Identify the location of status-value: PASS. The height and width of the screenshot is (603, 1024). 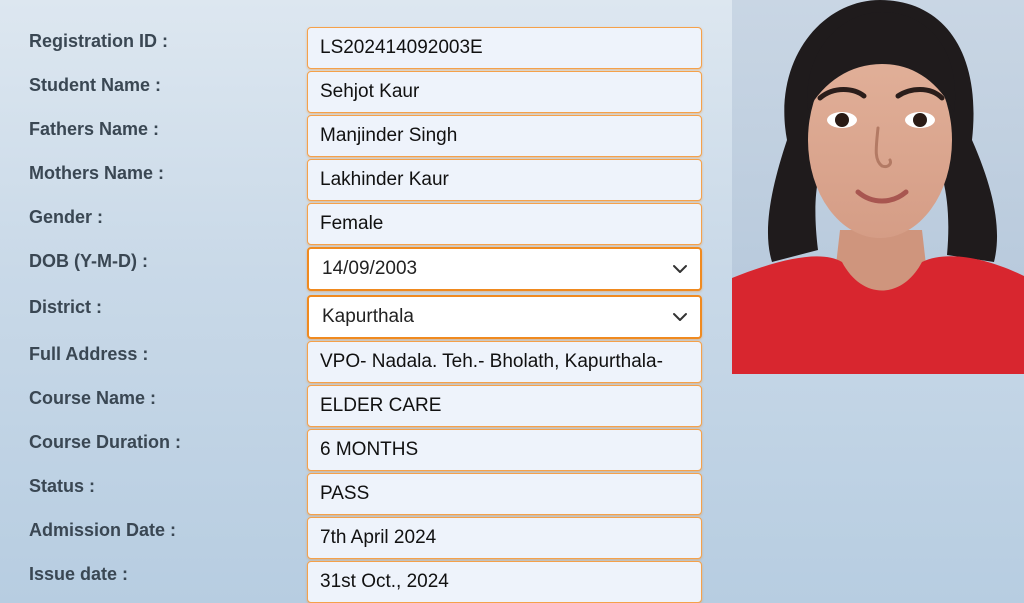
(345, 493).